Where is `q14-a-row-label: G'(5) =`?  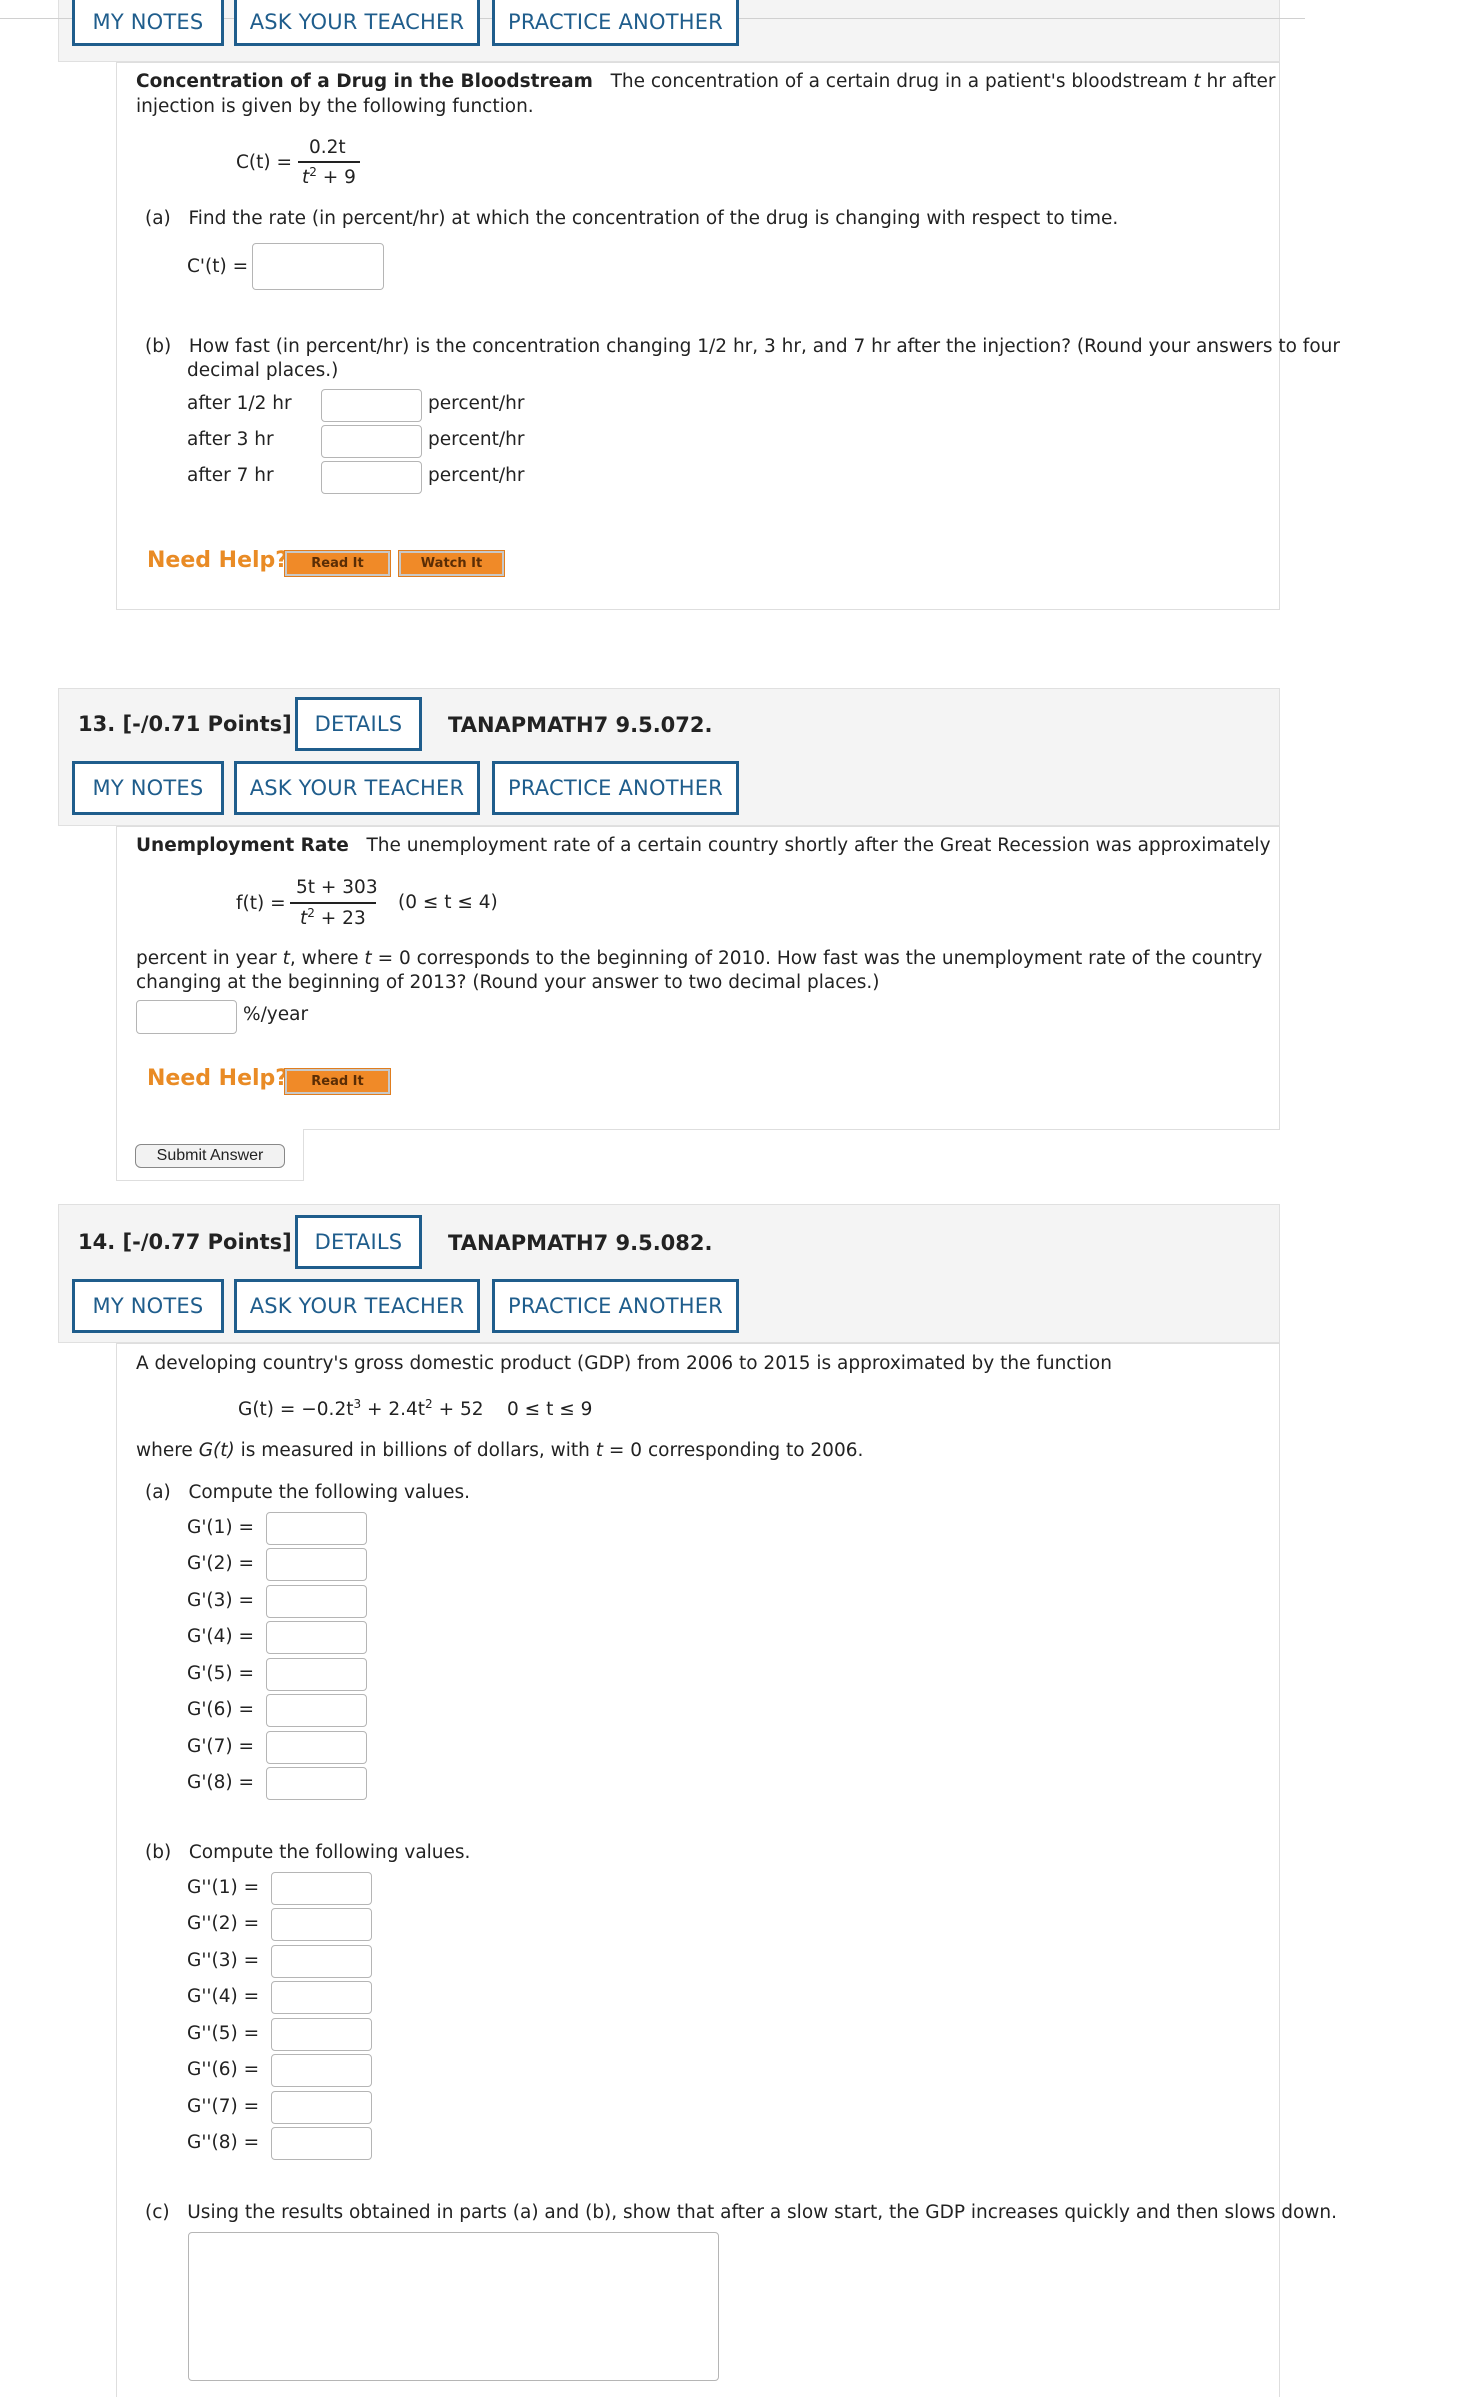 q14-a-row-label: G'(5) = is located at coordinates (221, 1673).